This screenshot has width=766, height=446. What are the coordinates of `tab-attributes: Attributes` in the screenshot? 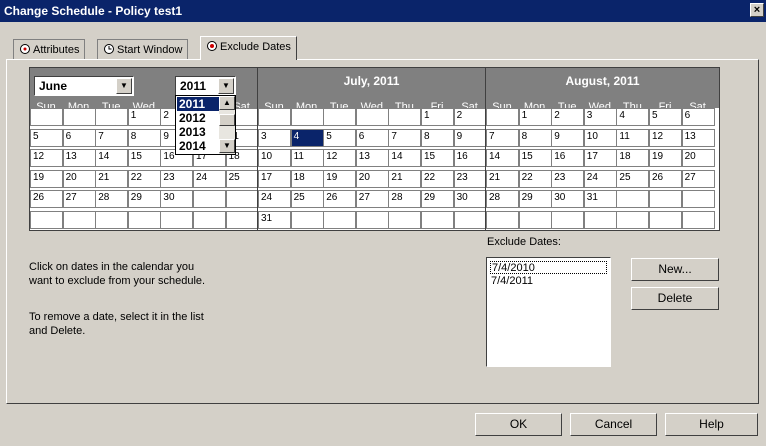 It's located at (49, 49).